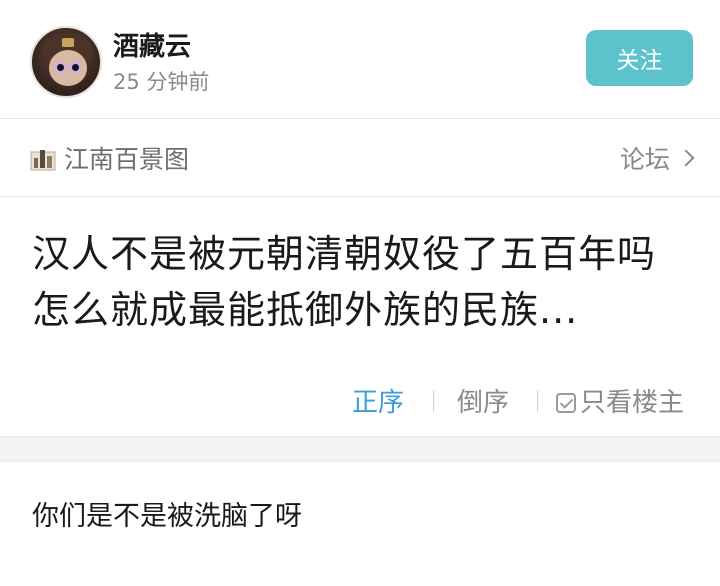 Image resolution: width=720 pixels, height=586 pixels. Describe the element at coordinates (43, 160) in the screenshot. I see `forum-icon` at that location.